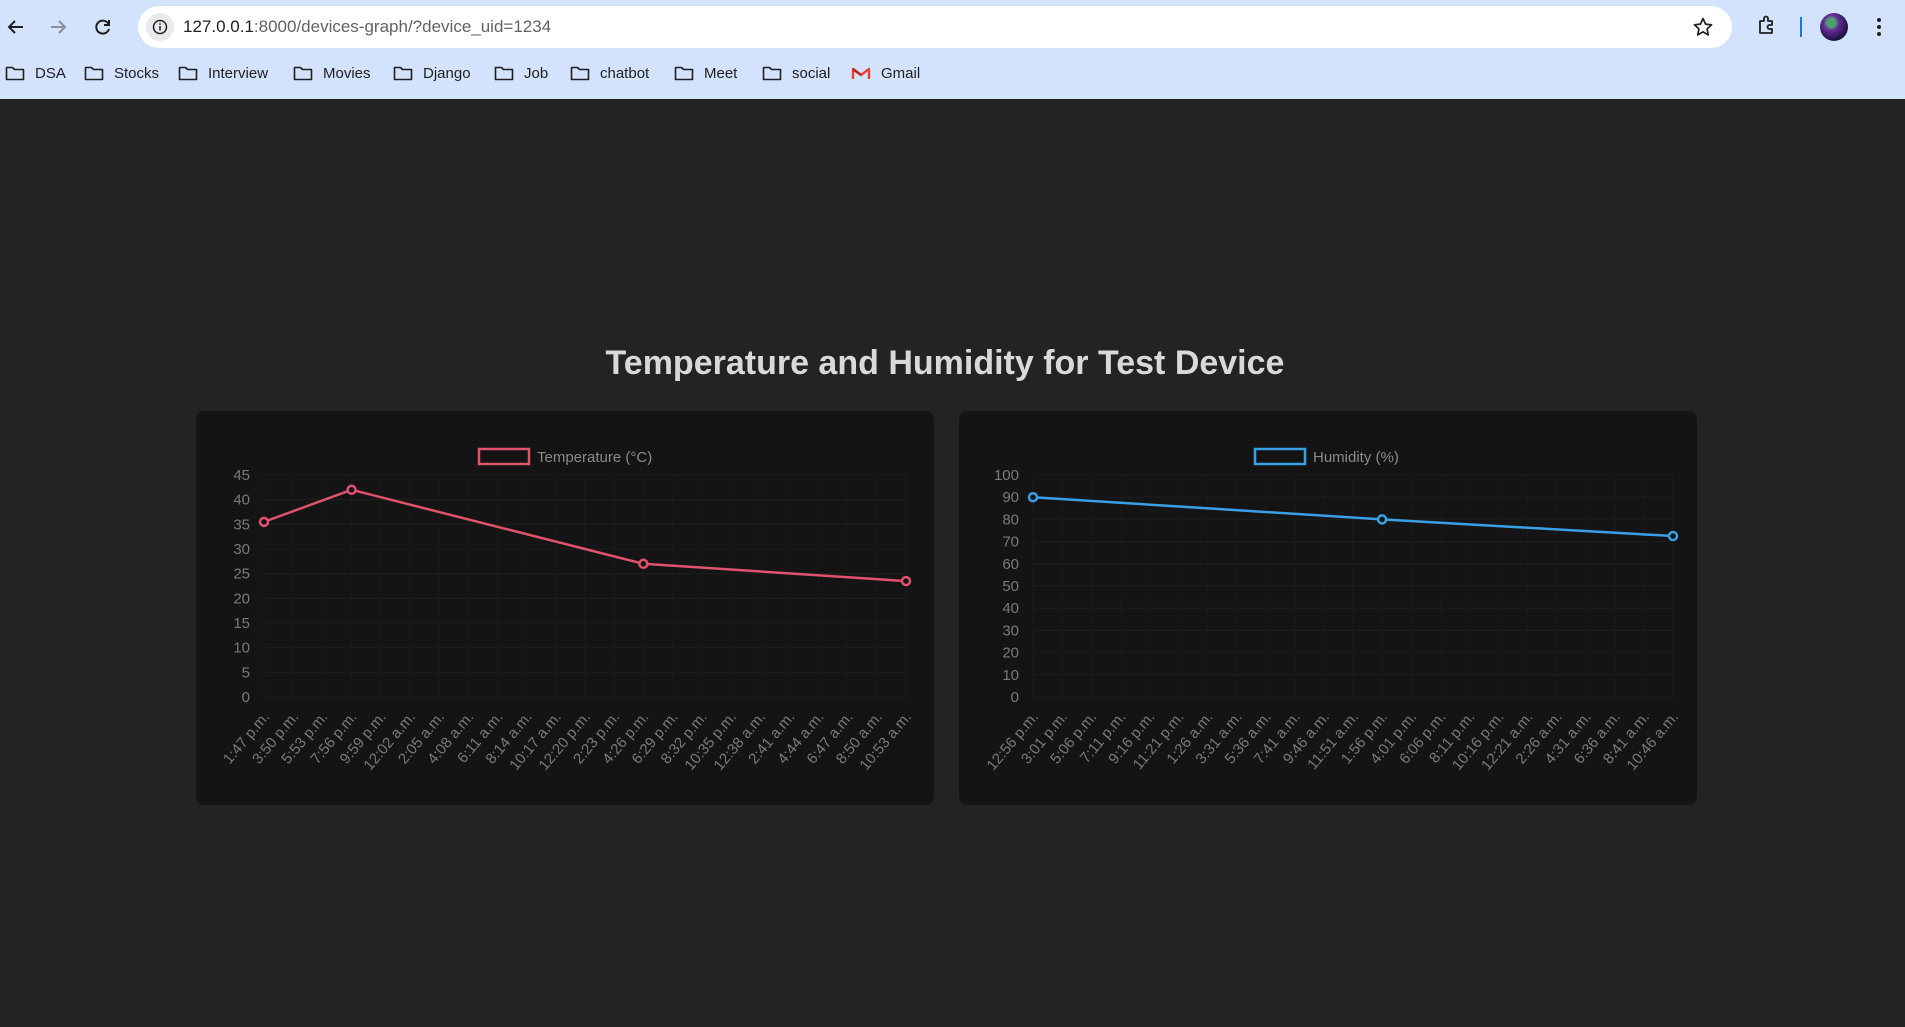 Image resolution: width=1905 pixels, height=1027 pixels. What do you see at coordinates (1767, 26) in the screenshot?
I see `extensions-icon` at bounding box center [1767, 26].